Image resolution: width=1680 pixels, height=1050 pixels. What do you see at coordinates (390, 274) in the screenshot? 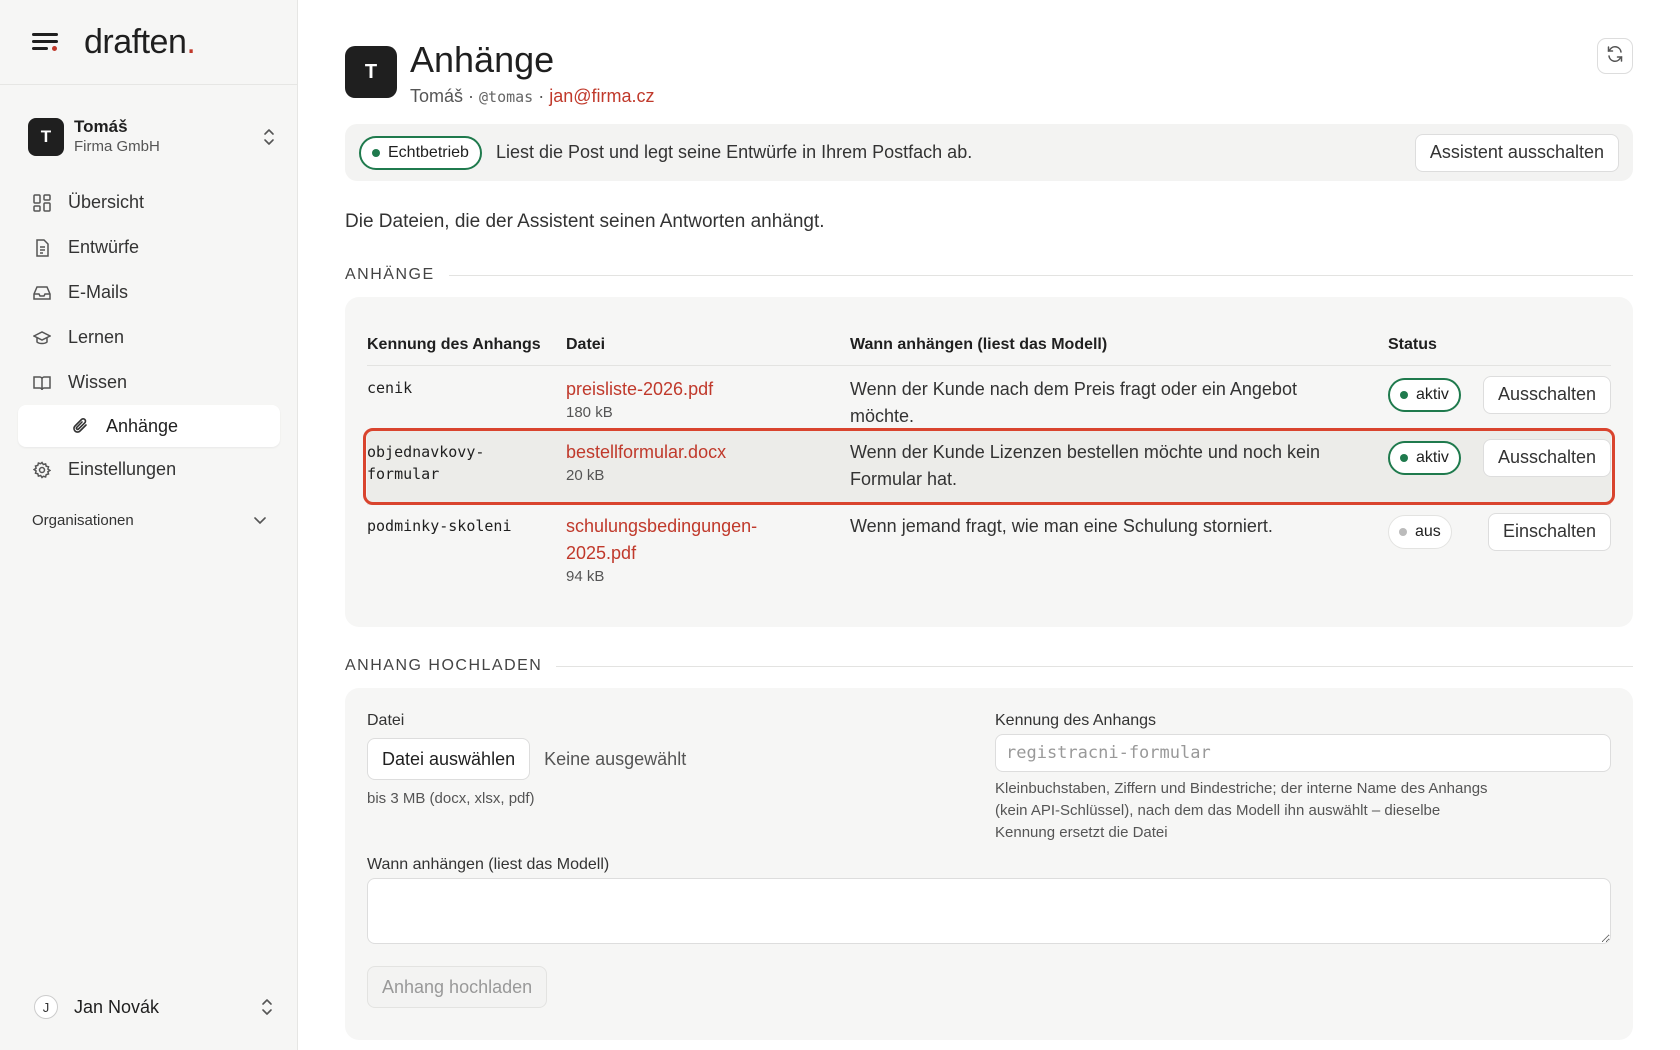
I see `section-title: ANHÄNGE` at bounding box center [390, 274].